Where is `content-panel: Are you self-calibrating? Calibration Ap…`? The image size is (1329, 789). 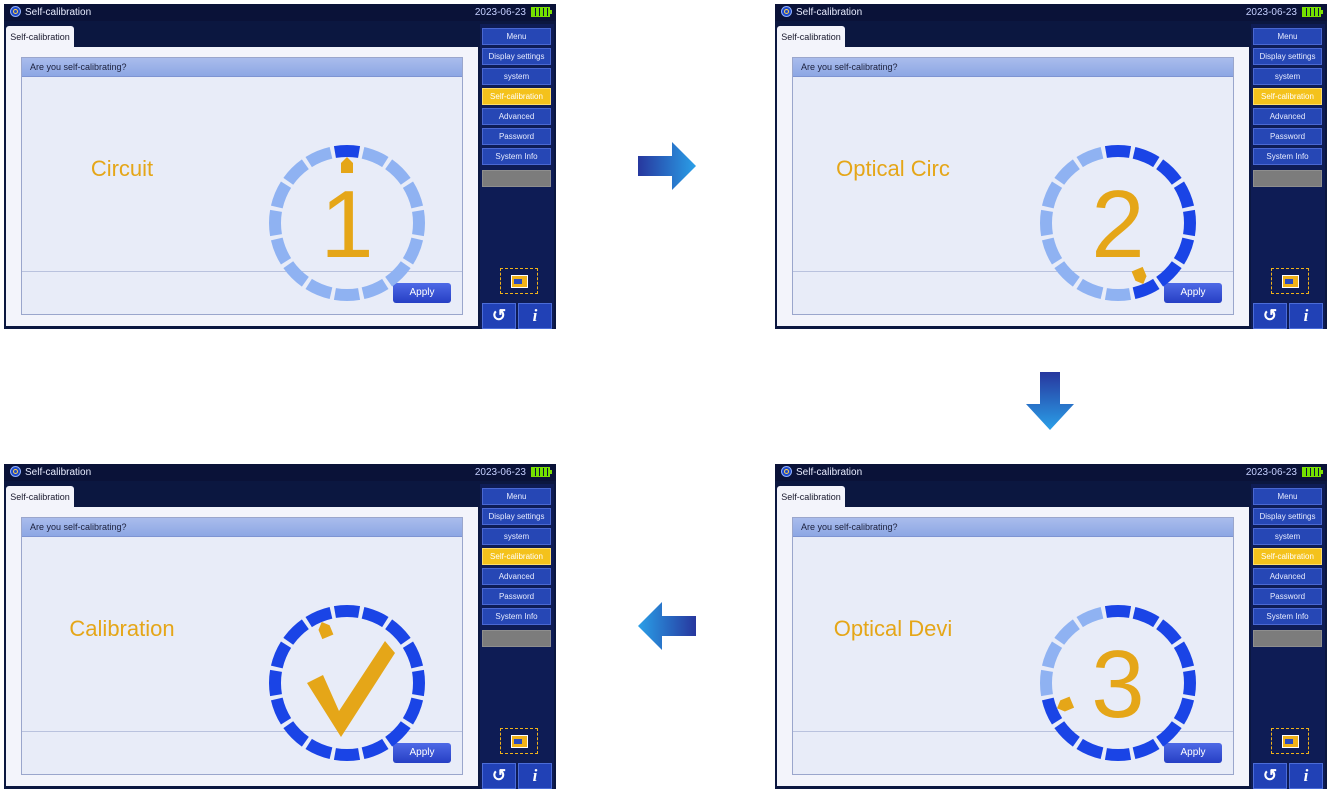 content-panel: Are you self-calibrating? Calibration Ap… is located at coordinates (242, 646).